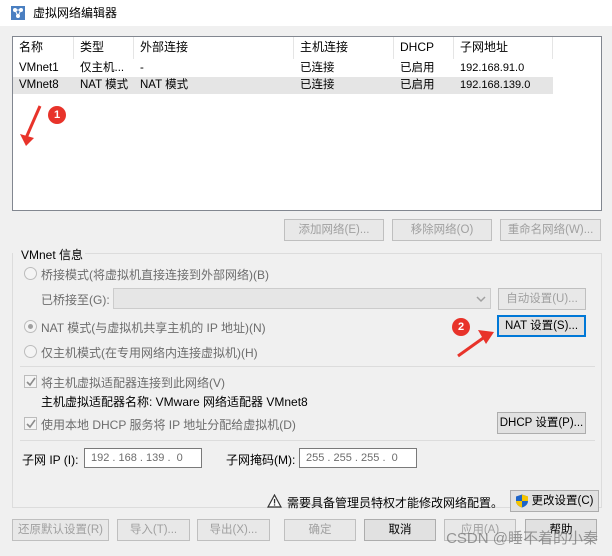 This screenshot has width=612, height=556. What do you see at coordinates (442, 230) in the screenshot?
I see `remove-network-button: 移除网络(O)` at bounding box center [442, 230].